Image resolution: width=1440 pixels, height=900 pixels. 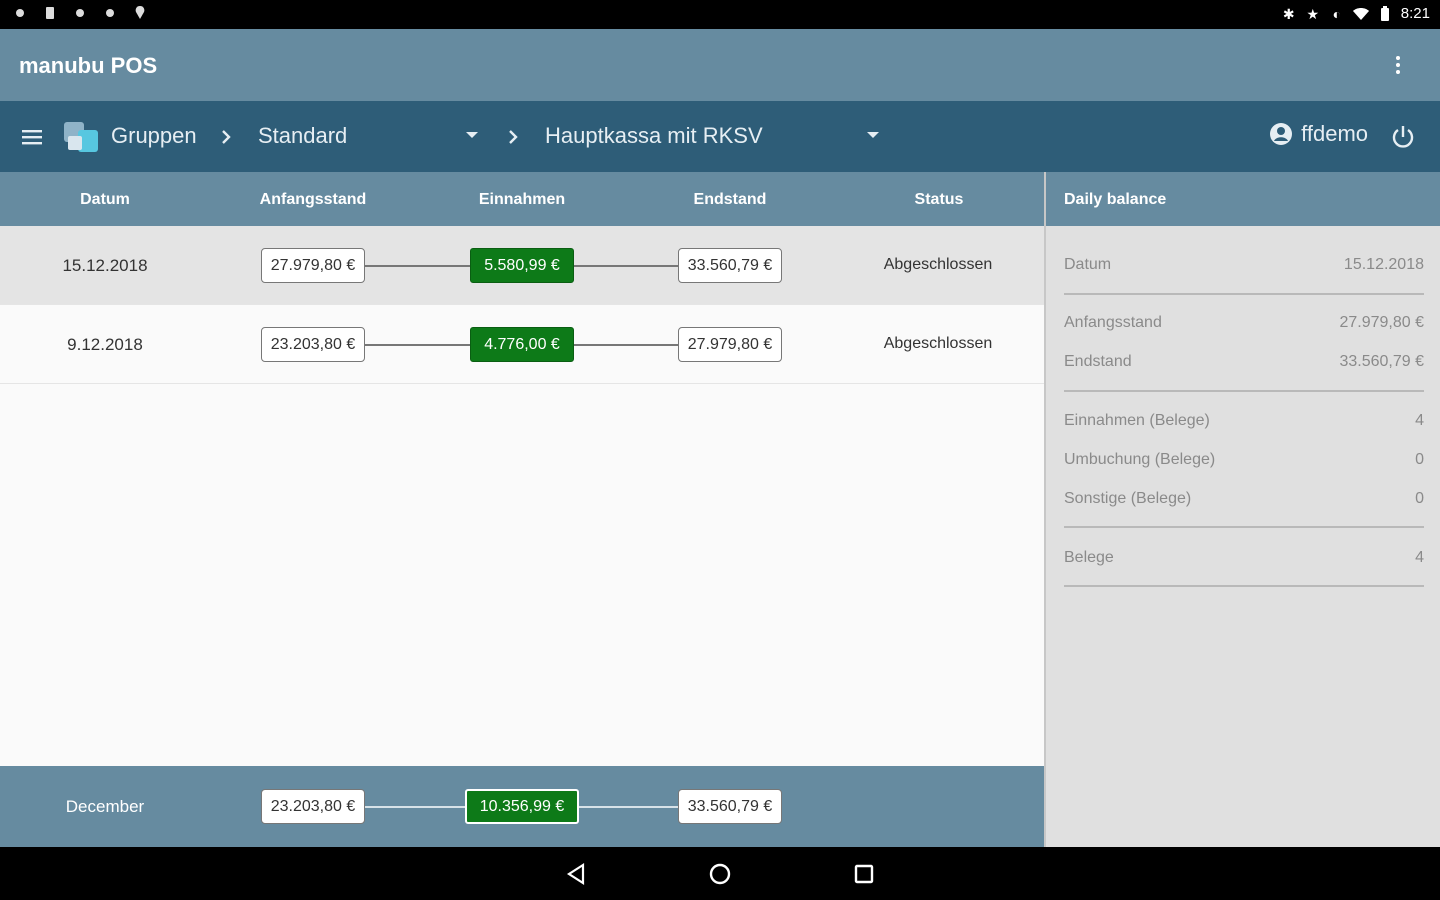 What do you see at coordinates (730, 265) in the screenshot?
I see `row-end-amount: 33.560,79 €` at bounding box center [730, 265].